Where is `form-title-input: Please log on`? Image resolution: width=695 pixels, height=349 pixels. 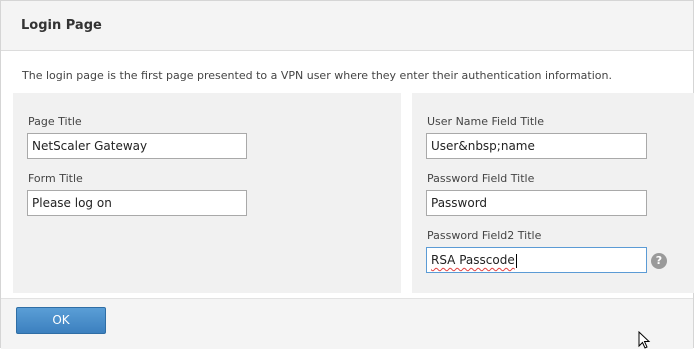
form-title-input: Please log on is located at coordinates (137, 203).